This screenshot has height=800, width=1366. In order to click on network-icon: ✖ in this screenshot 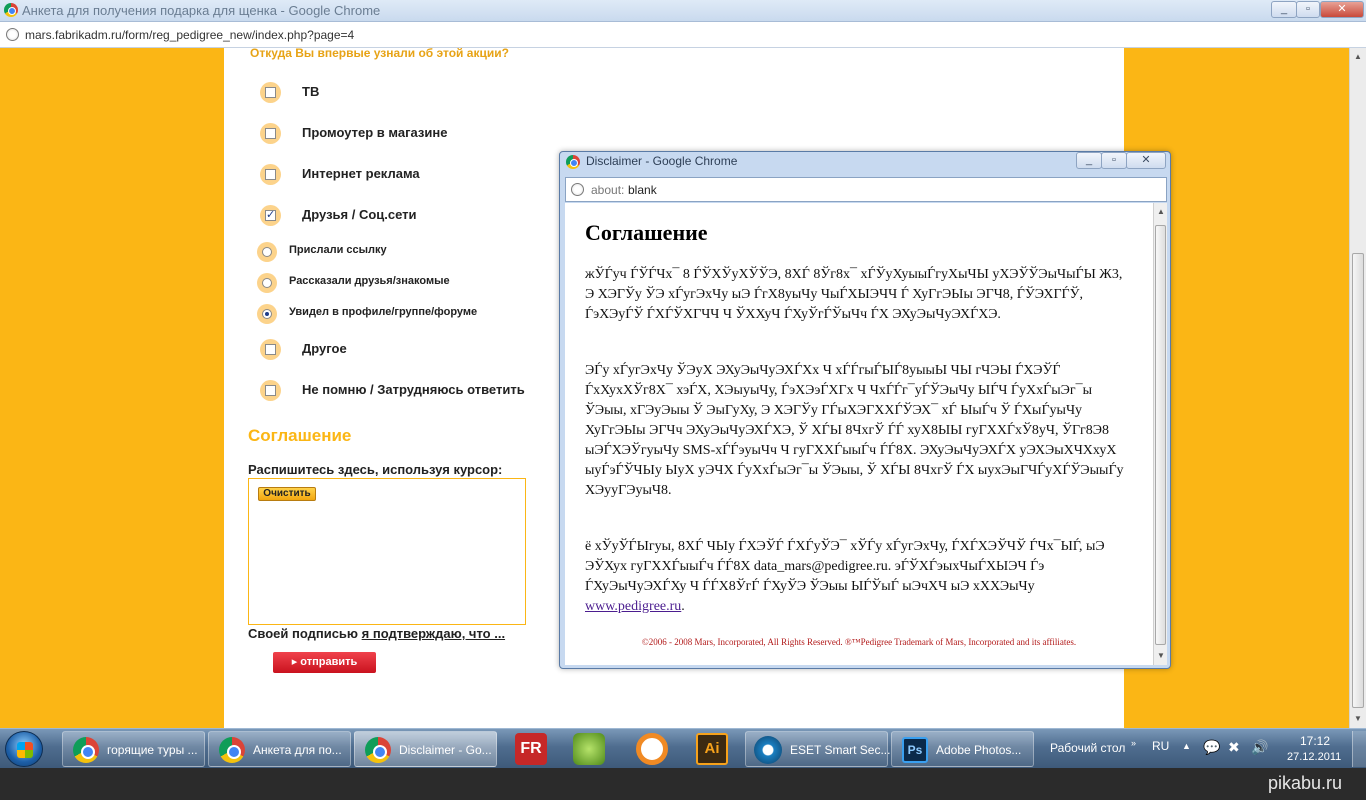, I will do `click(1234, 747)`.